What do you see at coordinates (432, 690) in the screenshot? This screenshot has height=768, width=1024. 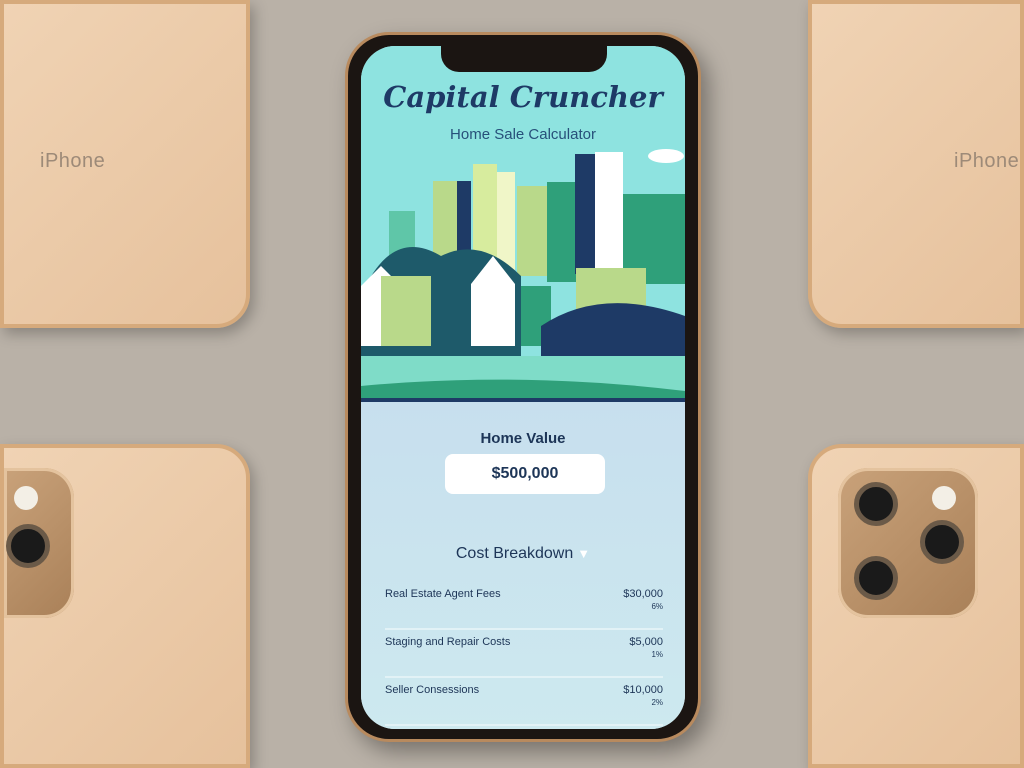 I see `cost-name: Seller Consessions` at bounding box center [432, 690].